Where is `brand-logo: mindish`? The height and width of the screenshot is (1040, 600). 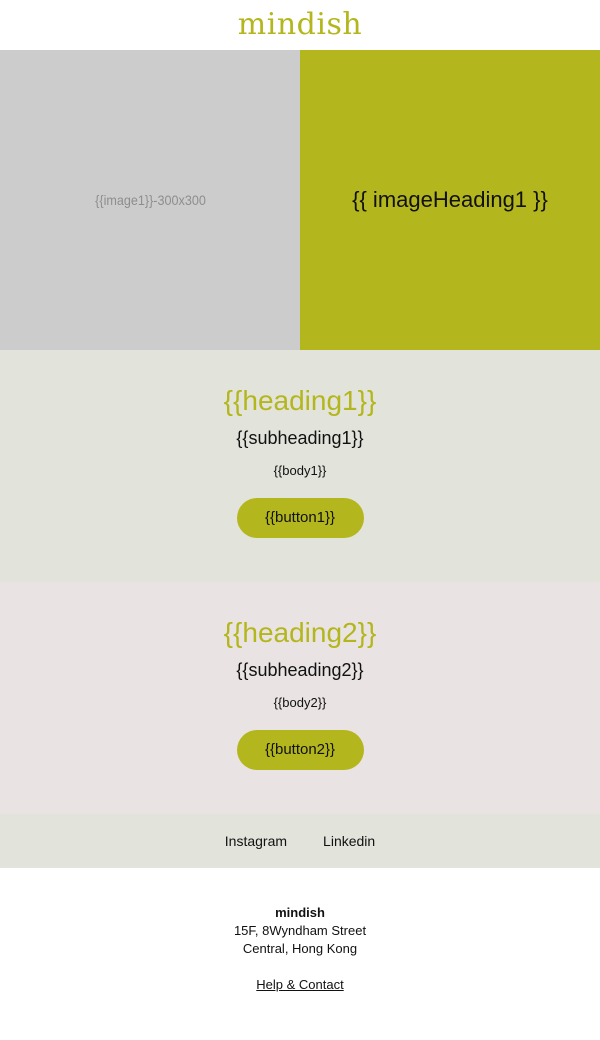
brand-logo: mindish is located at coordinates (300, 25).